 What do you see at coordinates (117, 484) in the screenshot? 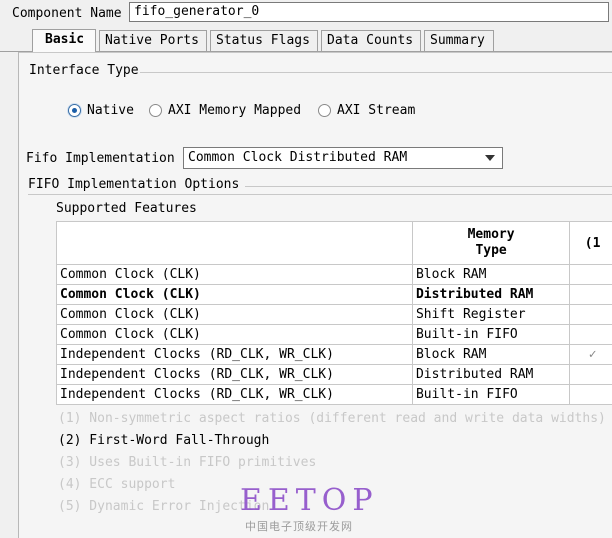
I see `note-4: (4) ECC support` at bounding box center [117, 484].